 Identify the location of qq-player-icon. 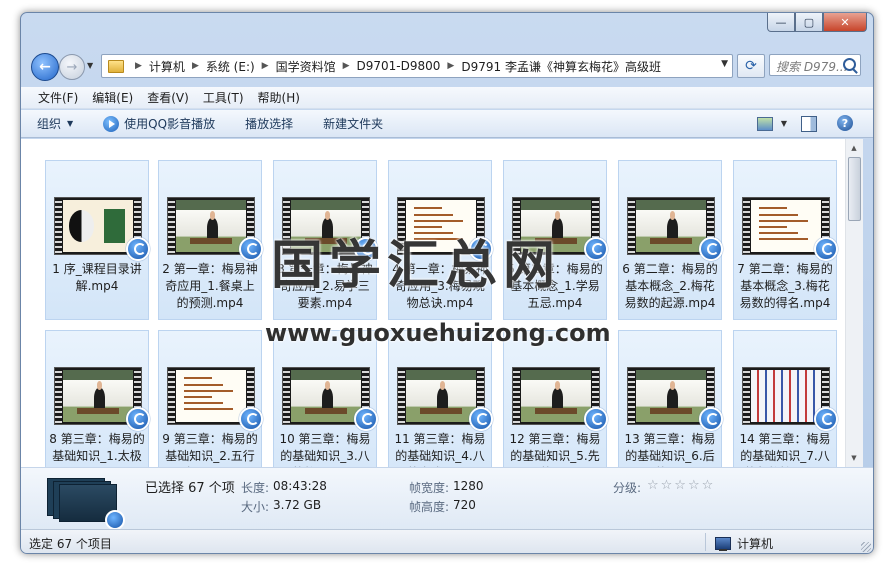
(111, 123).